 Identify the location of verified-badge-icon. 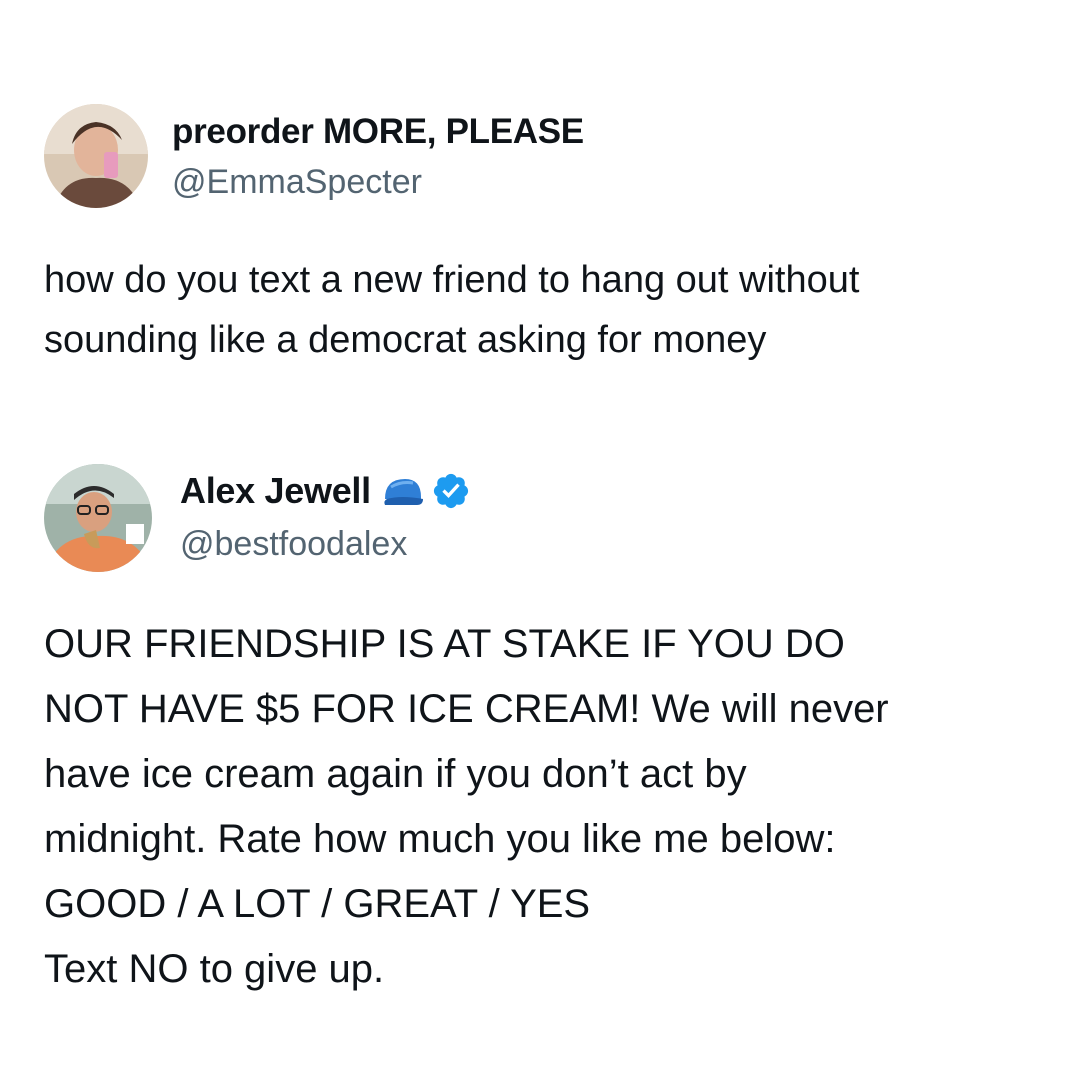
(451, 491).